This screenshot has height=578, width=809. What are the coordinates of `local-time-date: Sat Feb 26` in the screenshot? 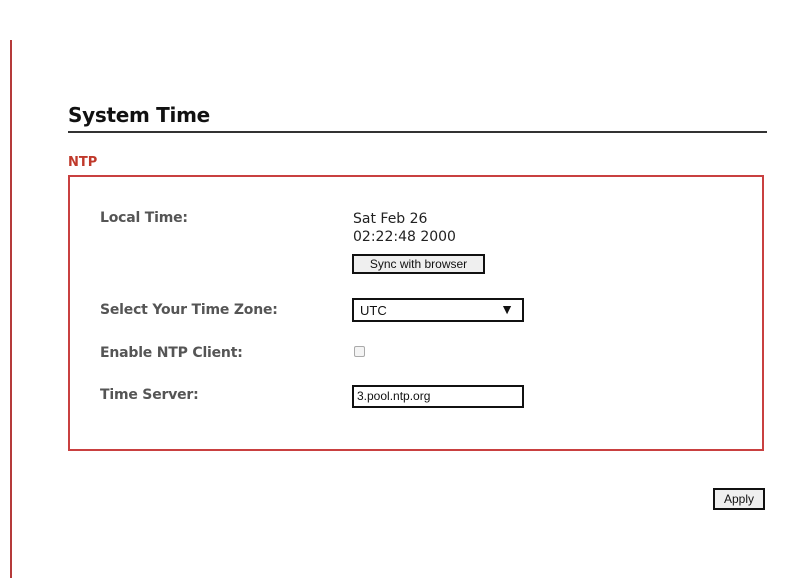 It's located at (390, 219).